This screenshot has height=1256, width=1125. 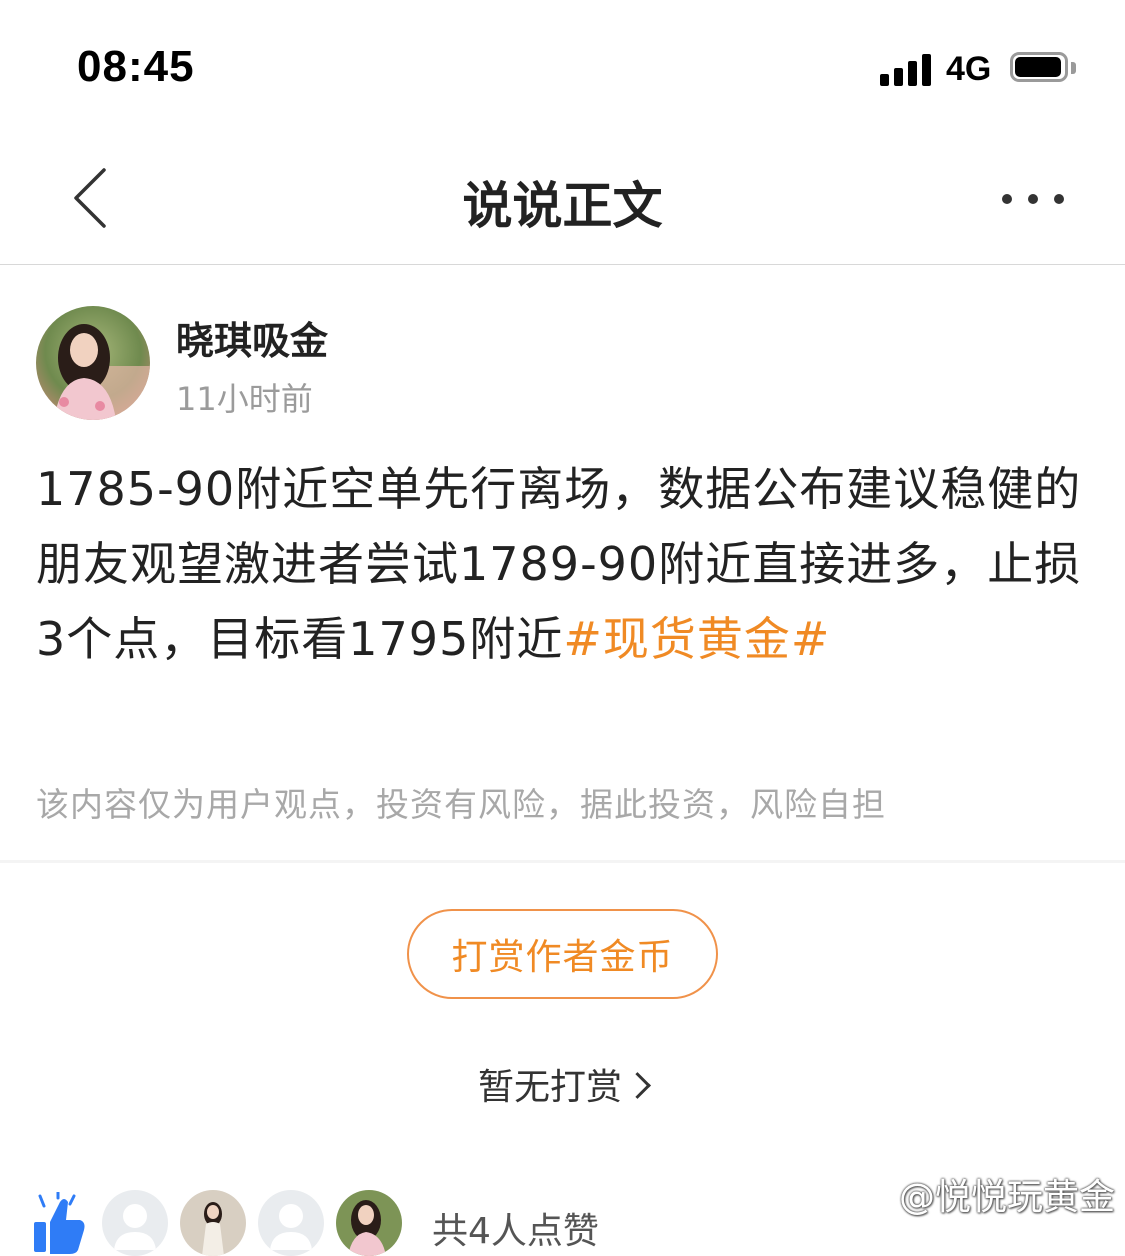 I want to click on page-title: 说说正文, so click(x=562, y=206).